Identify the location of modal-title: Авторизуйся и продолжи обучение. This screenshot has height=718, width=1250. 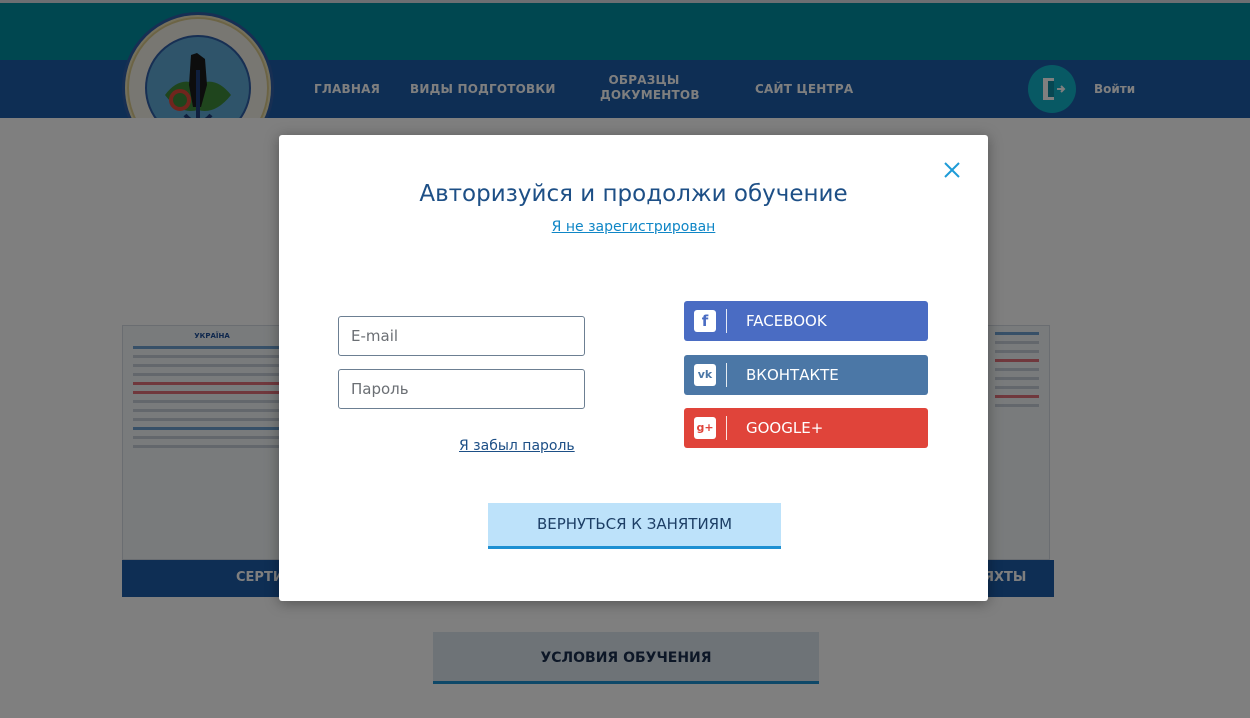
(633, 194).